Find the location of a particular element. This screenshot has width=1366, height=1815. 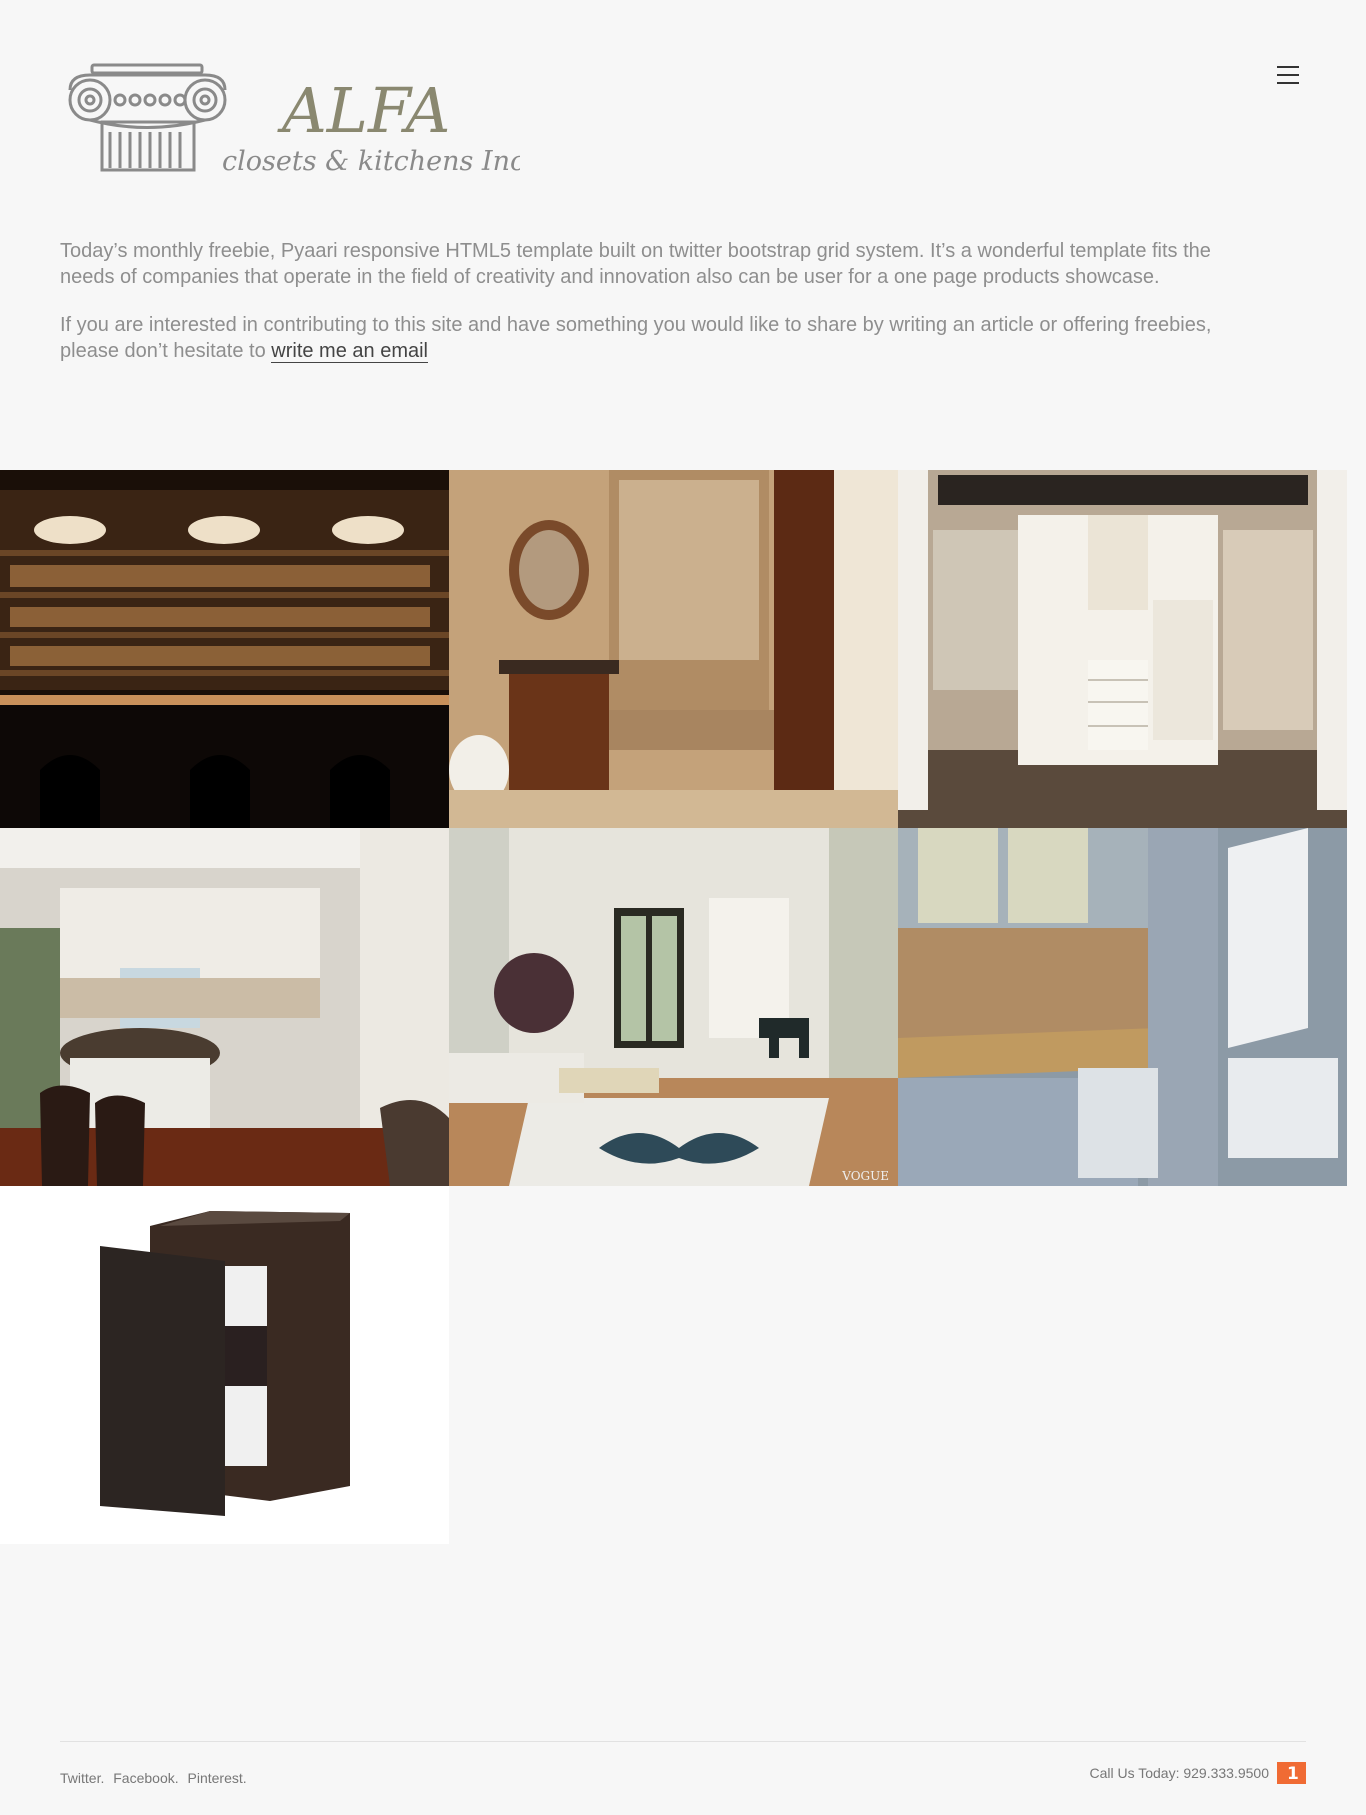

svg-text: 1 is located at coordinates (1293, 1774).